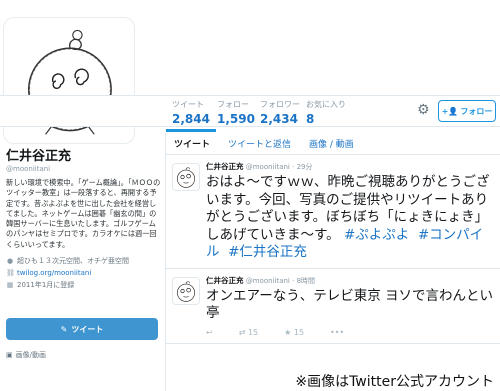  Describe the element at coordinates (337, 332) in the screenshot. I see `more-icon: •••` at that location.